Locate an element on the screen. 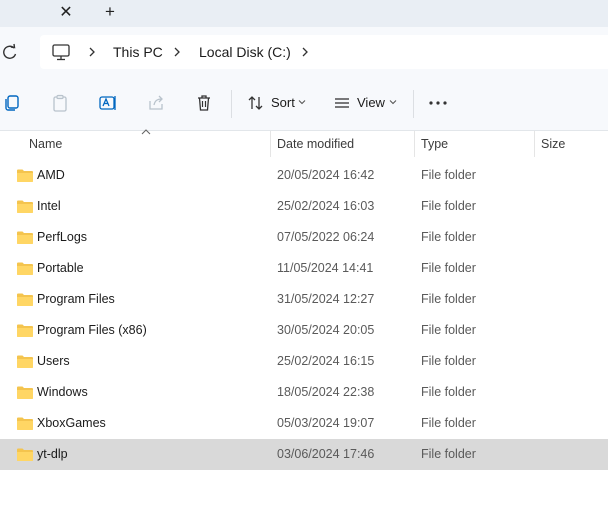 The image size is (608, 526). file-date-modified: 30/05/2024 20:05 is located at coordinates (326, 330).